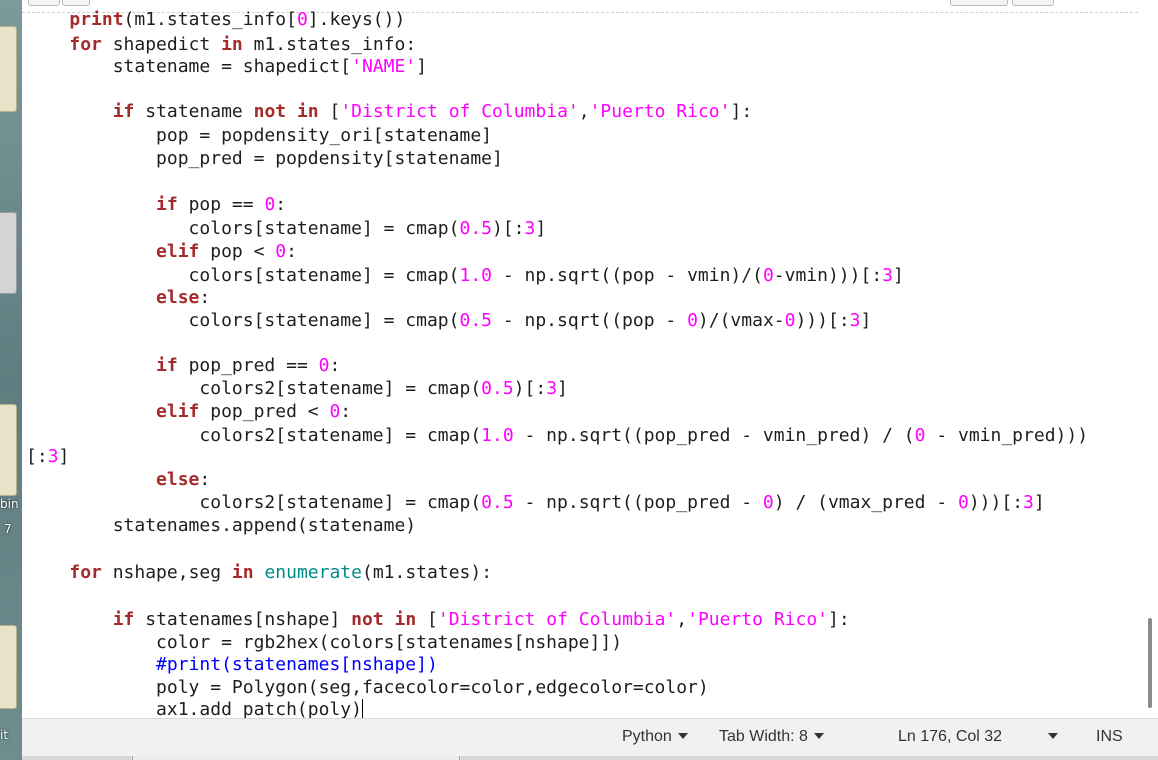 The width and height of the screenshot is (1158, 760). What do you see at coordinates (237, 19) in the screenshot?
I see `code-line: print(m1.states_info[0].keys())` at bounding box center [237, 19].